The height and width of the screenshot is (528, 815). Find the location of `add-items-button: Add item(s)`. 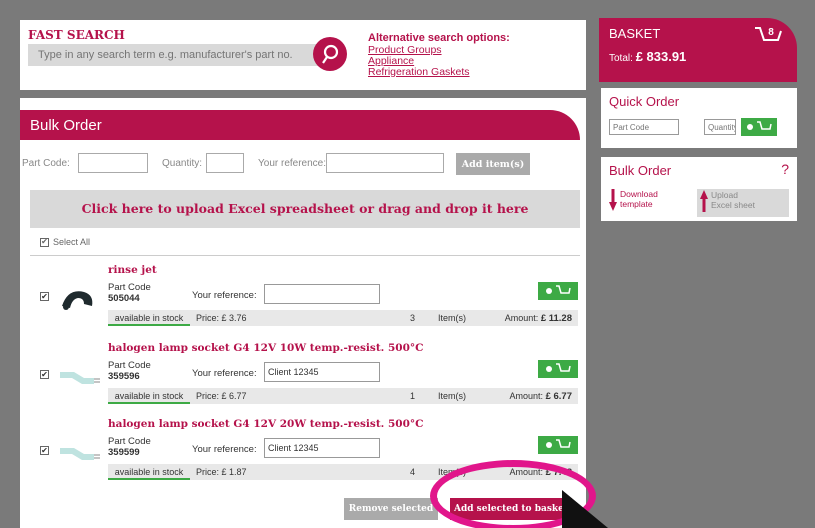

add-items-button: Add item(s) is located at coordinates (493, 164).